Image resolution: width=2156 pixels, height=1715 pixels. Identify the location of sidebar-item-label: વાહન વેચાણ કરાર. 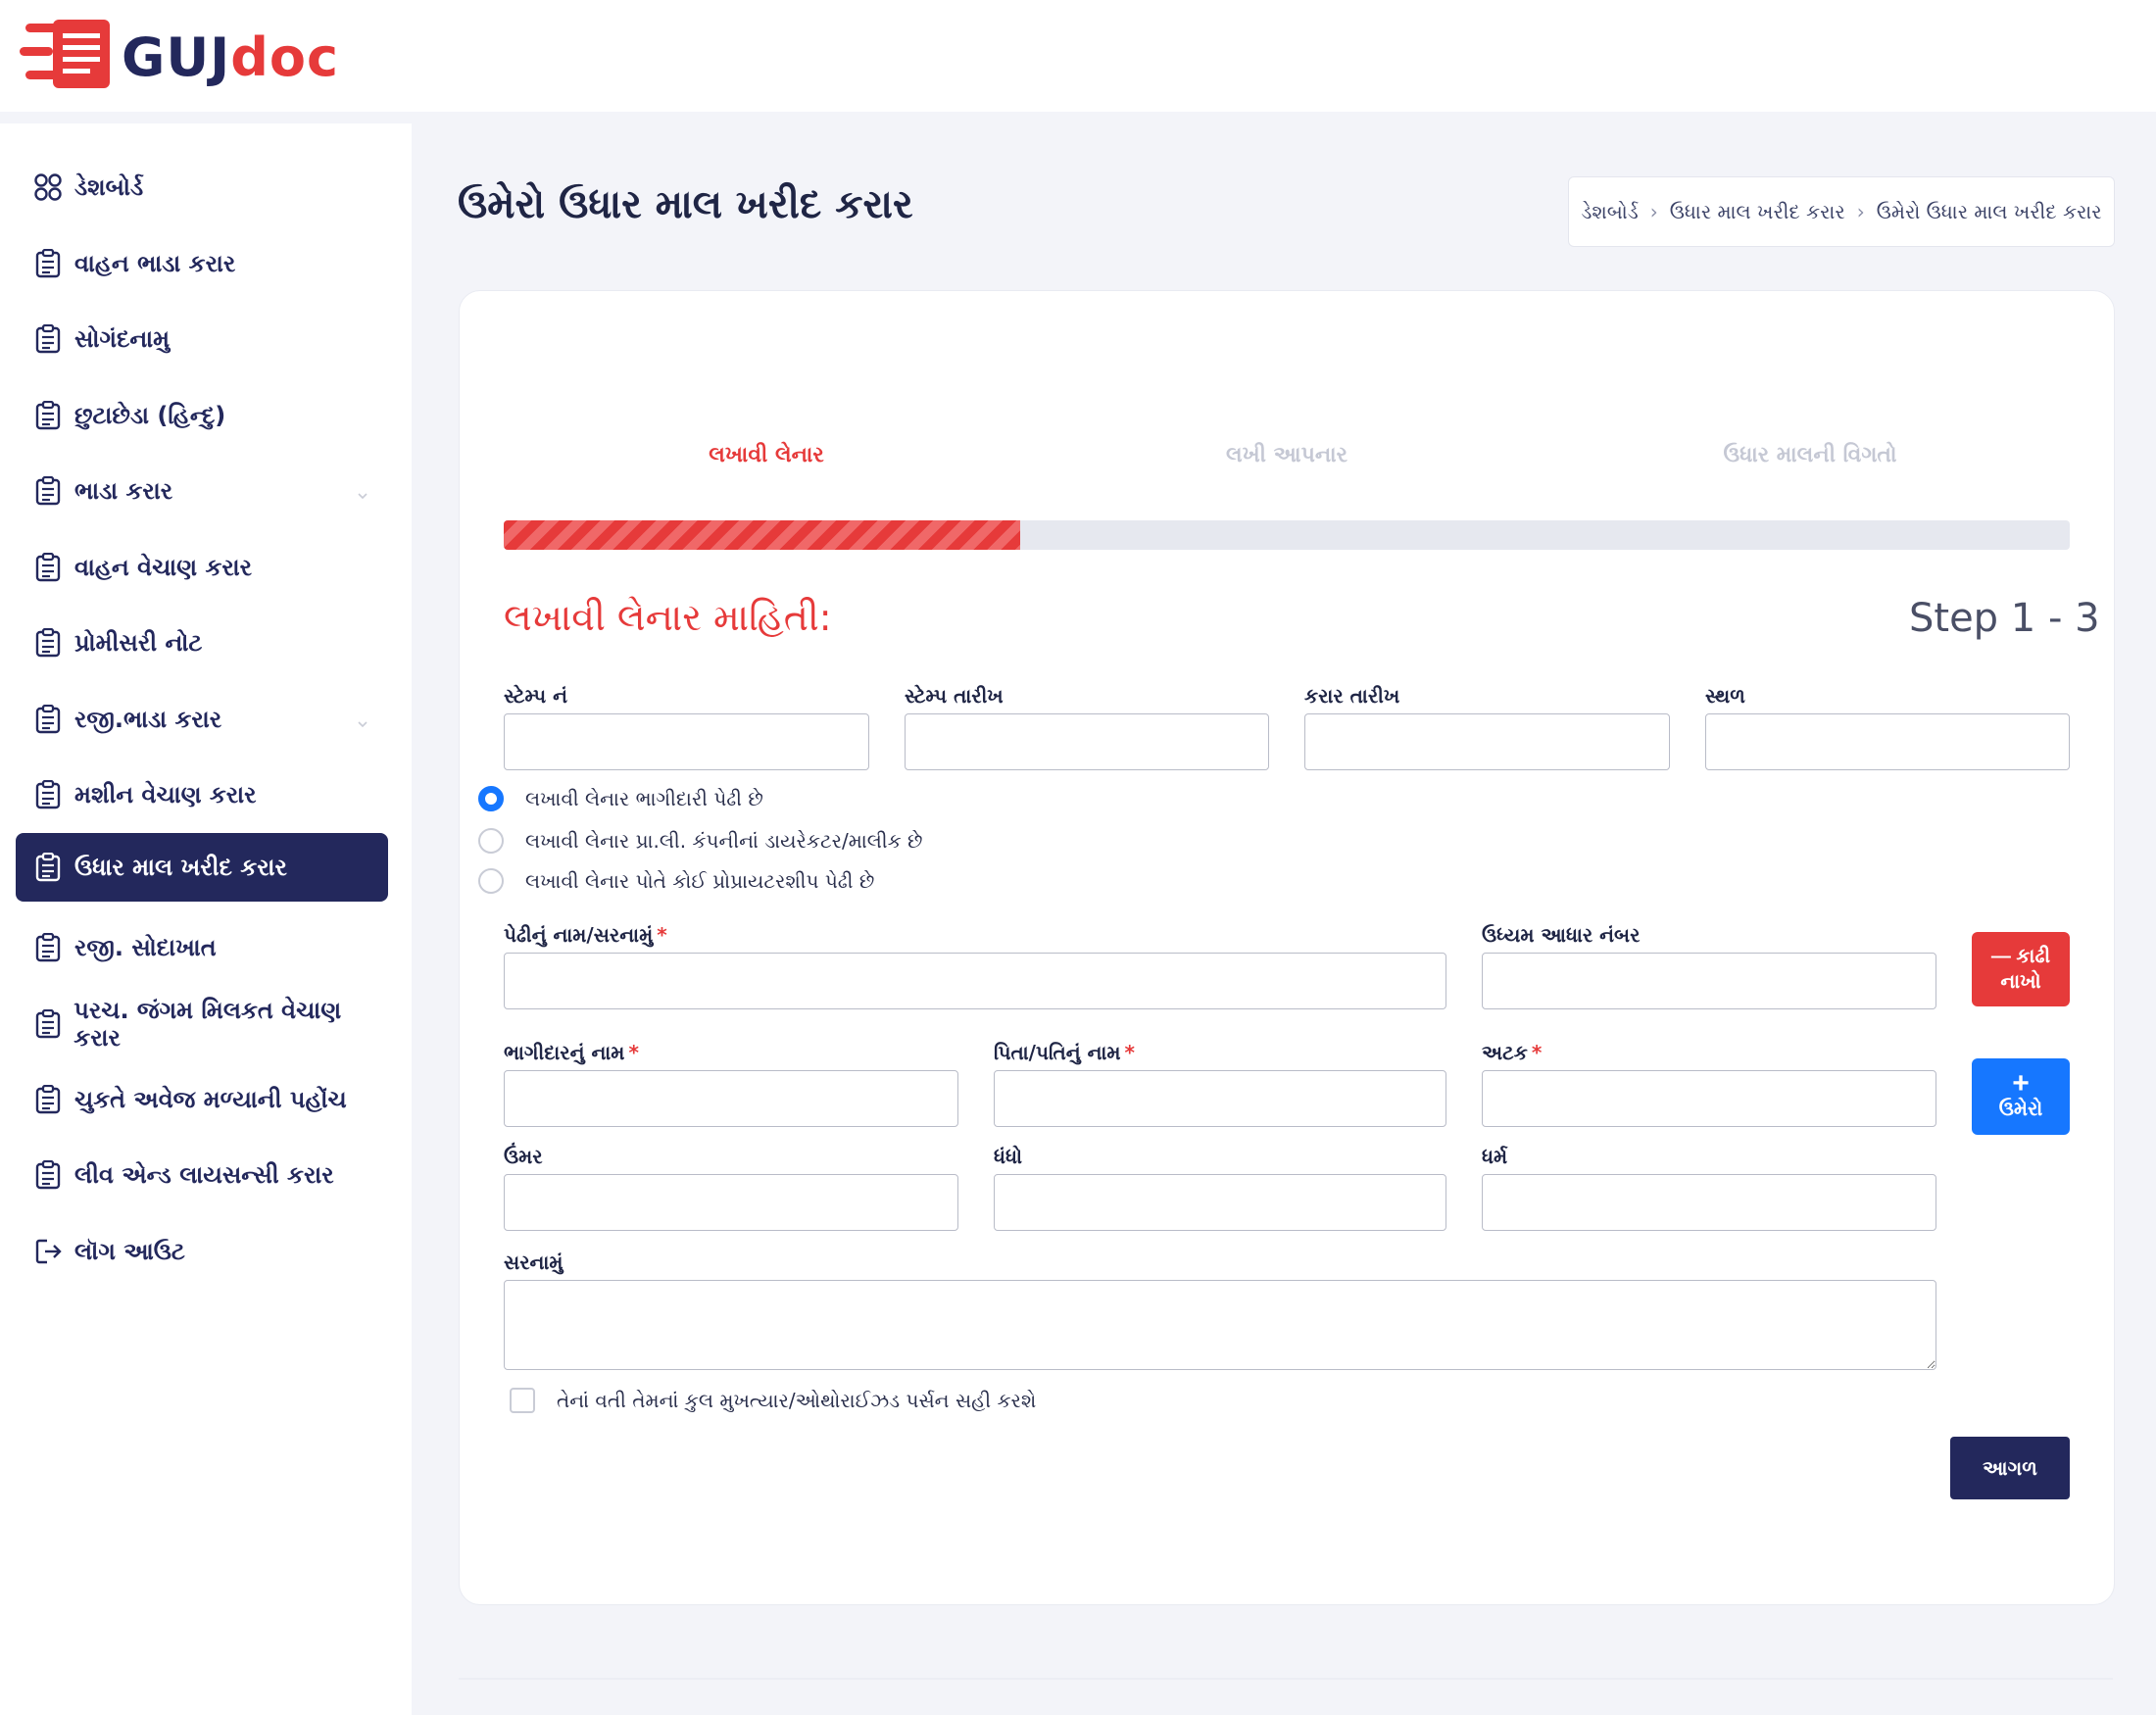
(163, 567).